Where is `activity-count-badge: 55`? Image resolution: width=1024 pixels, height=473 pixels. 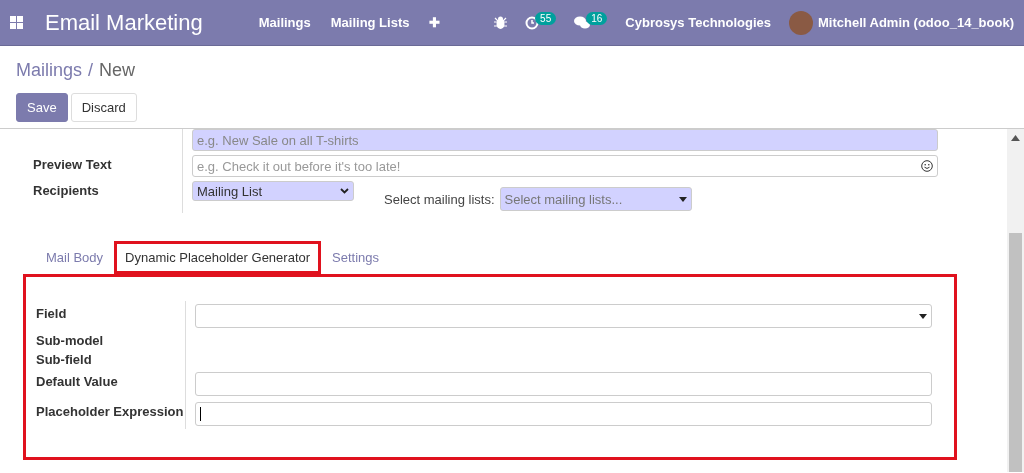 activity-count-badge: 55 is located at coordinates (546, 18).